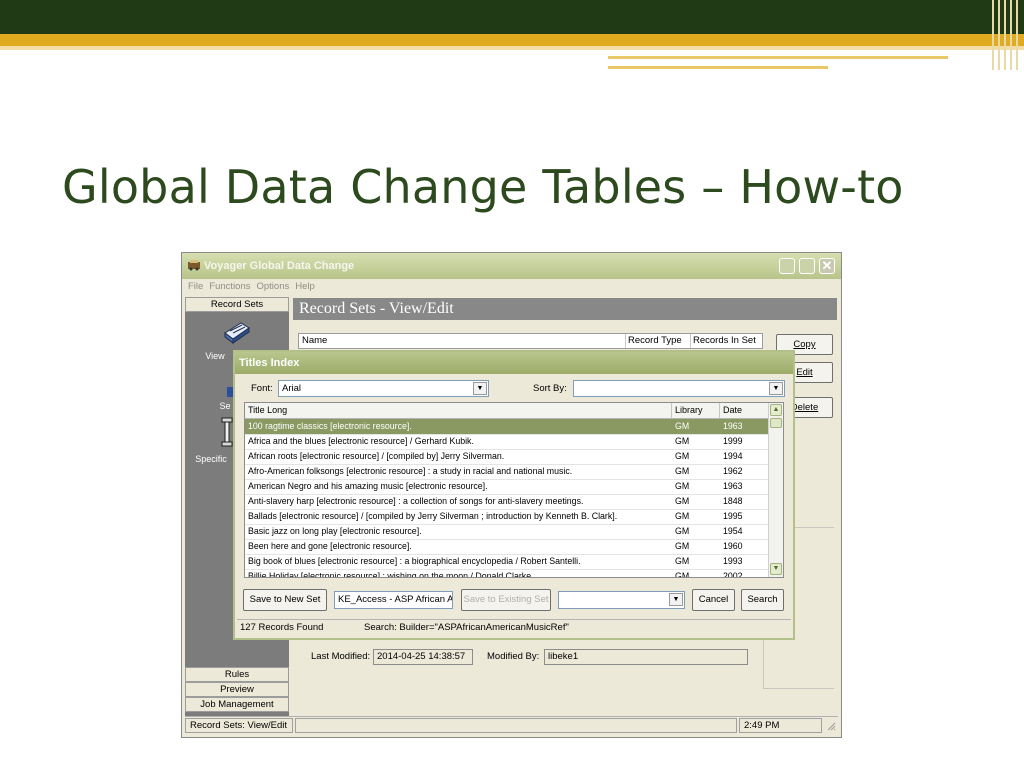 The width and height of the screenshot is (1024, 768). What do you see at coordinates (512, 17) in the screenshot?
I see `header-band` at bounding box center [512, 17].